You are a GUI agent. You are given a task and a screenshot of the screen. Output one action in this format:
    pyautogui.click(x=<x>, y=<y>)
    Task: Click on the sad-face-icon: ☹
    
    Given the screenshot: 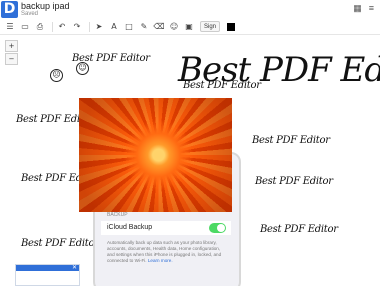 What is the action you would take?
    pyautogui.click(x=56, y=75)
    